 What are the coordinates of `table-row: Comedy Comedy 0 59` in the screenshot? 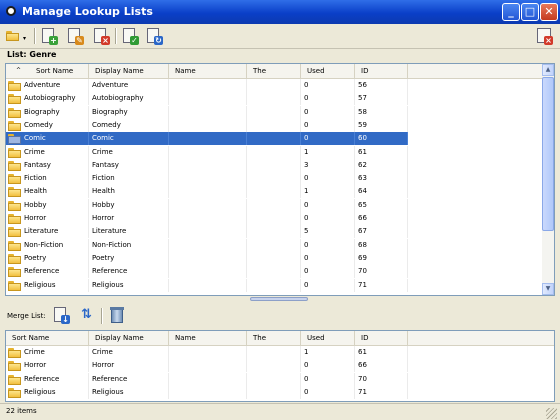 It's located at (274, 125).